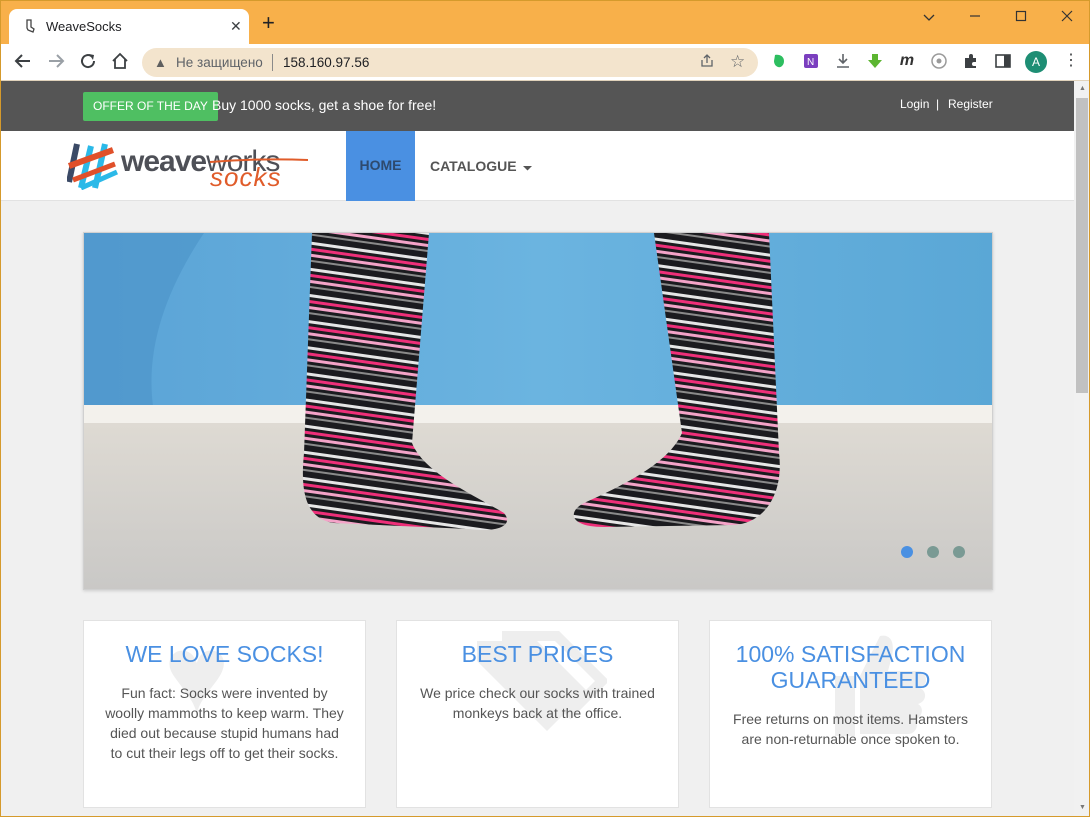  I want to click on weaveworks-logo-icon, so click(93, 166).